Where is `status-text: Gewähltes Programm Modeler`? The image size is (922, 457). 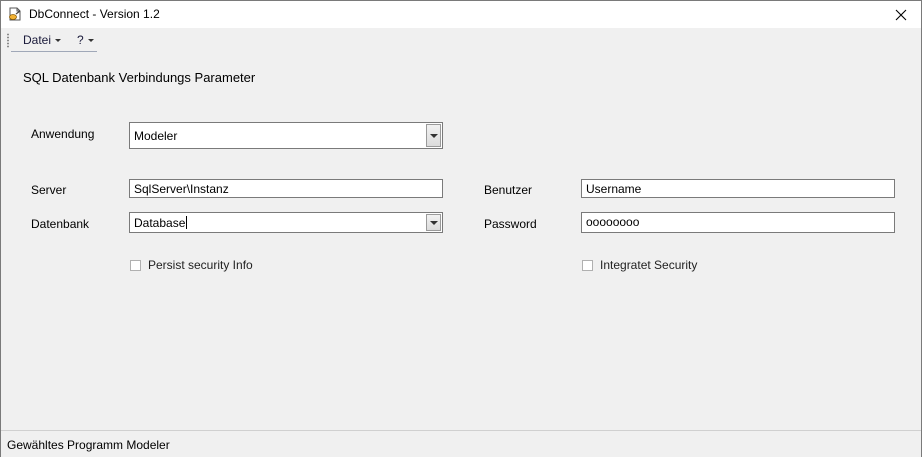 status-text: Gewähltes Programm Modeler is located at coordinates (88, 445).